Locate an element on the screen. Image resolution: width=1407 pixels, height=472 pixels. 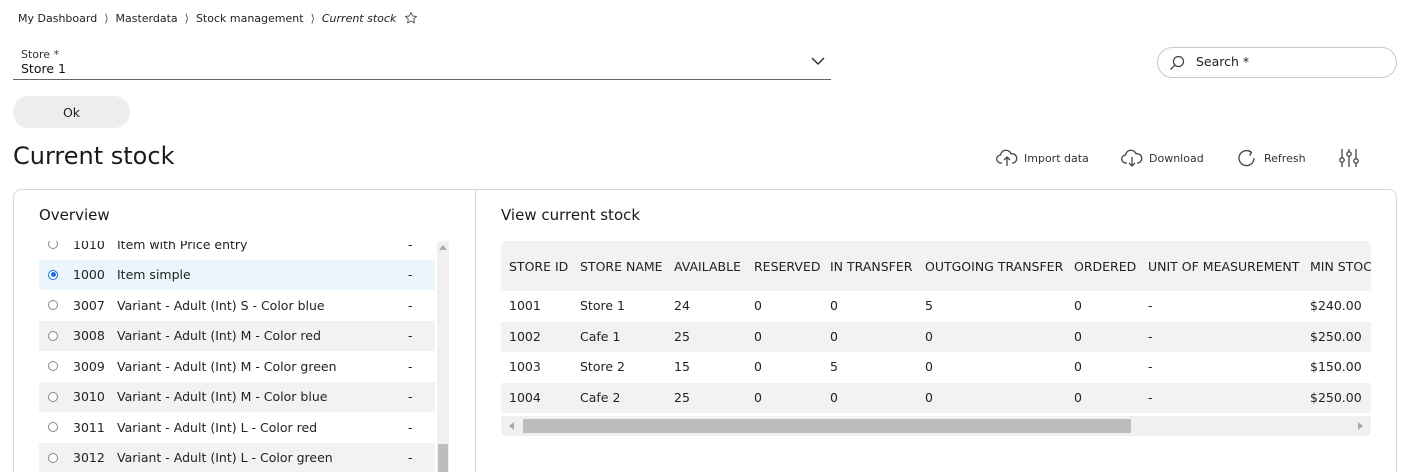
item-number: 3007 is located at coordinates (89, 305).